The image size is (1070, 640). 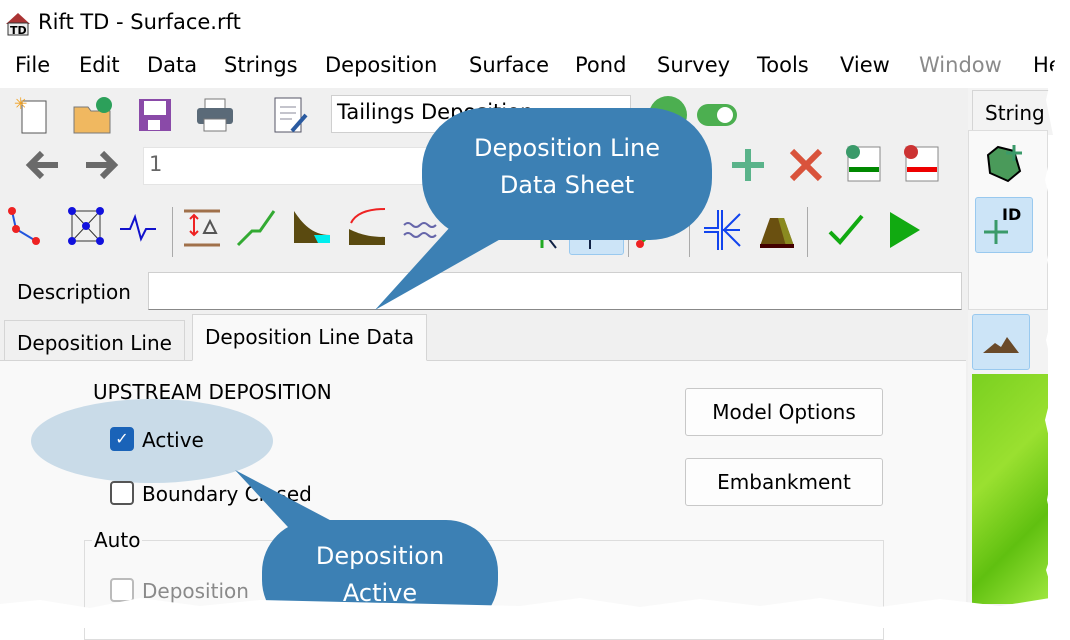 I want to click on callout-deposition-active: Deposition Active, so click(x=380, y=575).